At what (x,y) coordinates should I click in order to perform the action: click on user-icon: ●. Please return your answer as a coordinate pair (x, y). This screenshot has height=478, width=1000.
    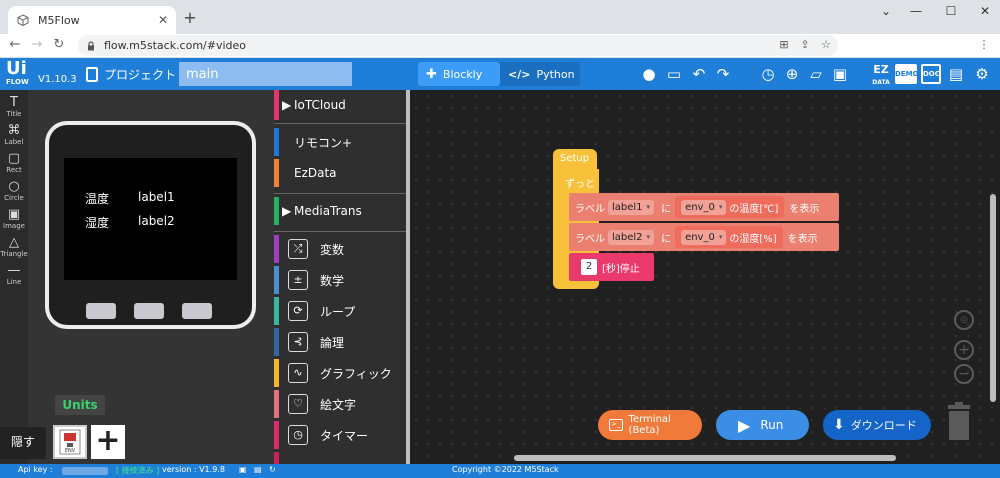
    Looking at the image, I should click on (649, 74).